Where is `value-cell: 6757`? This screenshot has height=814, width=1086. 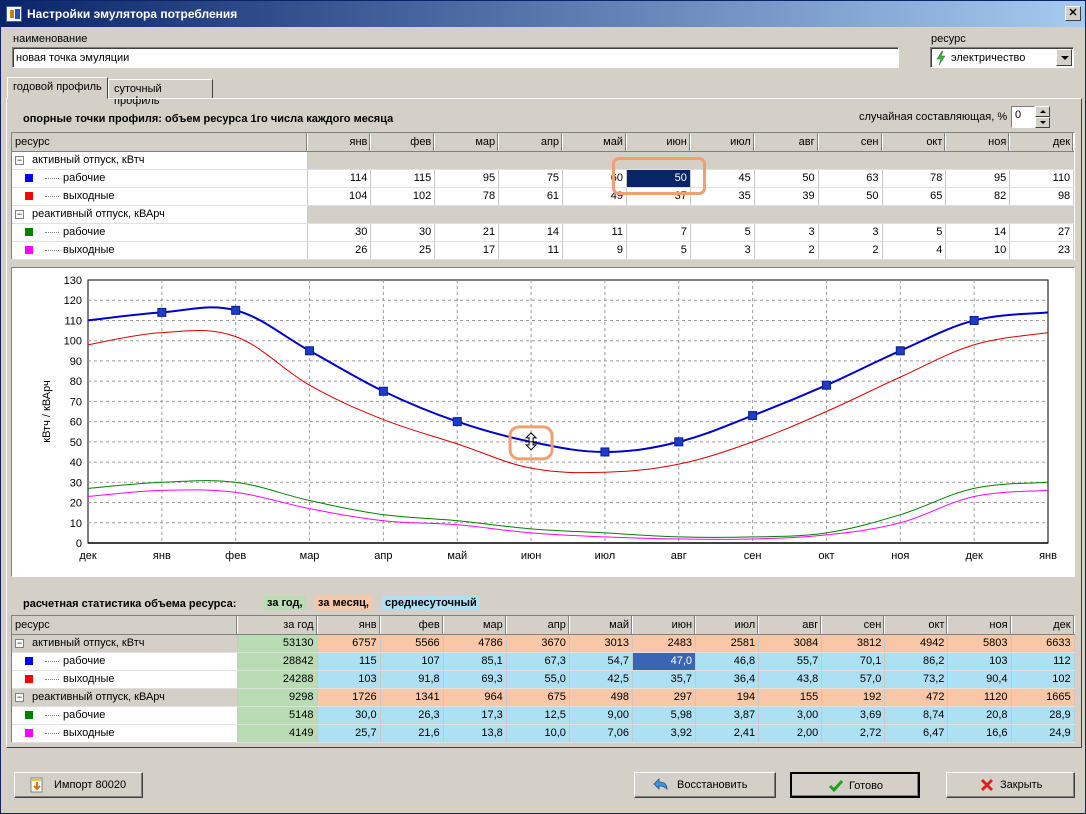 value-cell: 6757 is located at coordinates (349, 643).